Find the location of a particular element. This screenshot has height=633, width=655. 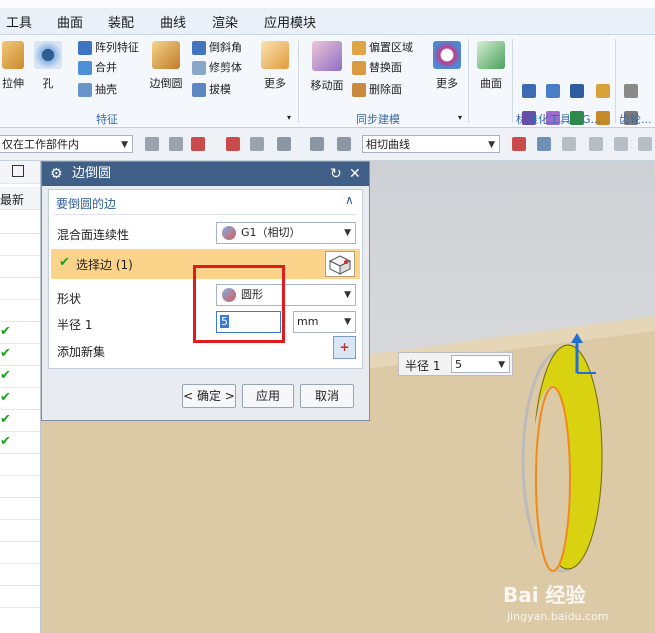

reset-icon: ↻ is located at coordinates (336, 174).